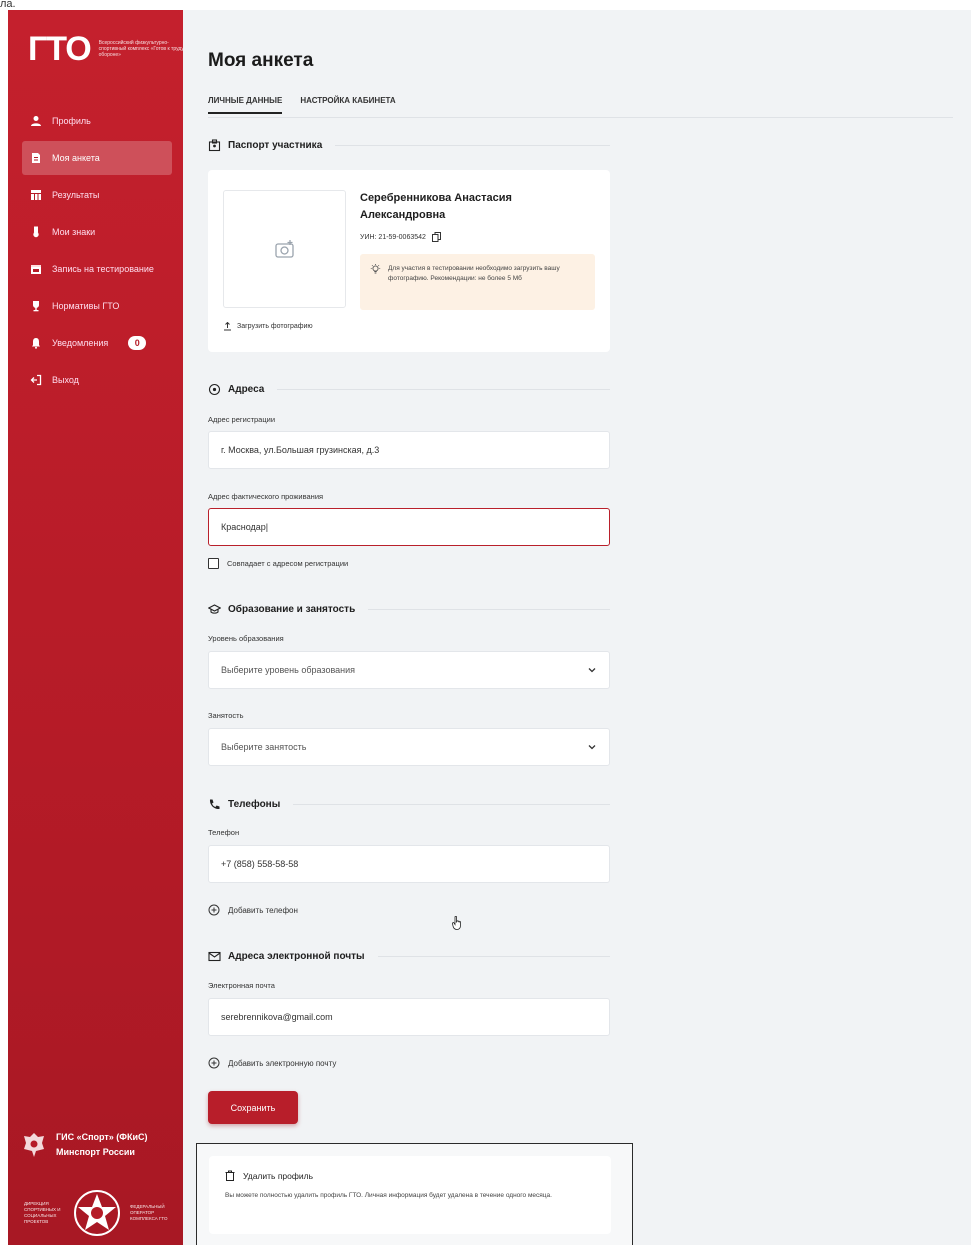  Describe the element at coordinates (260, 864) in the screenshot. I see `phone-value: +7 (858) 558-58-58` at that location.